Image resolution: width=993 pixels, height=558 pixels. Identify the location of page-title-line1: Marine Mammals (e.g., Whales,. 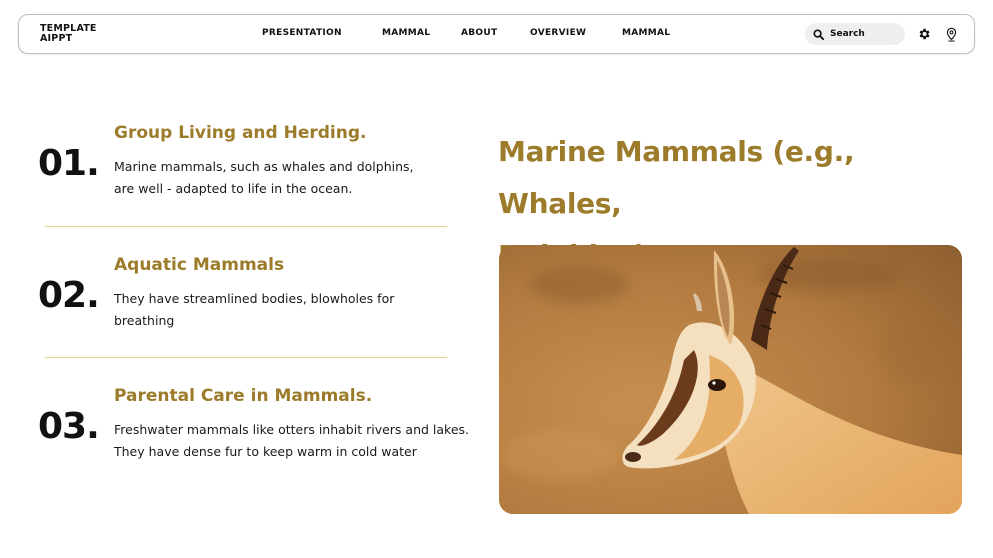
(676, 177).